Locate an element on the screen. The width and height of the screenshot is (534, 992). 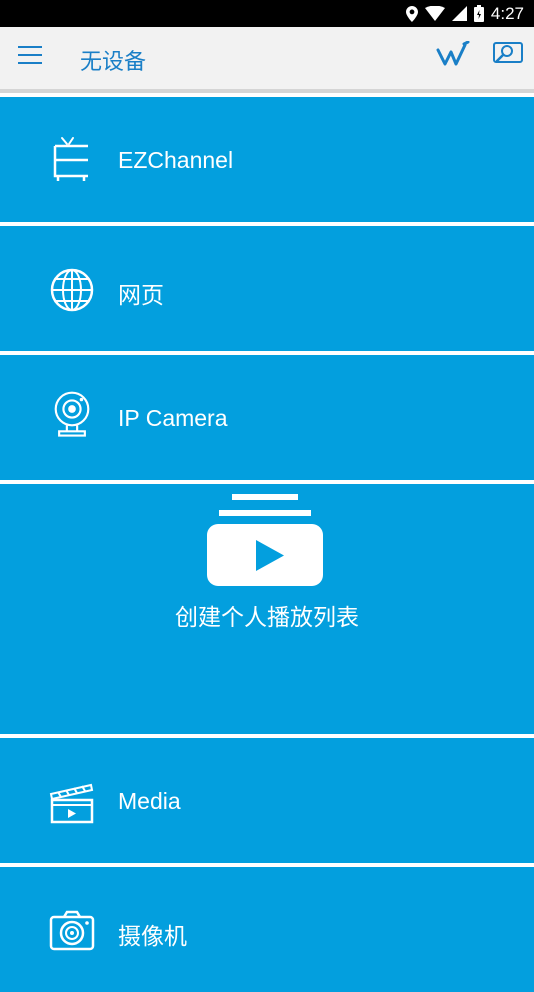
pen-w-icon is located at coordinates (453, 54).